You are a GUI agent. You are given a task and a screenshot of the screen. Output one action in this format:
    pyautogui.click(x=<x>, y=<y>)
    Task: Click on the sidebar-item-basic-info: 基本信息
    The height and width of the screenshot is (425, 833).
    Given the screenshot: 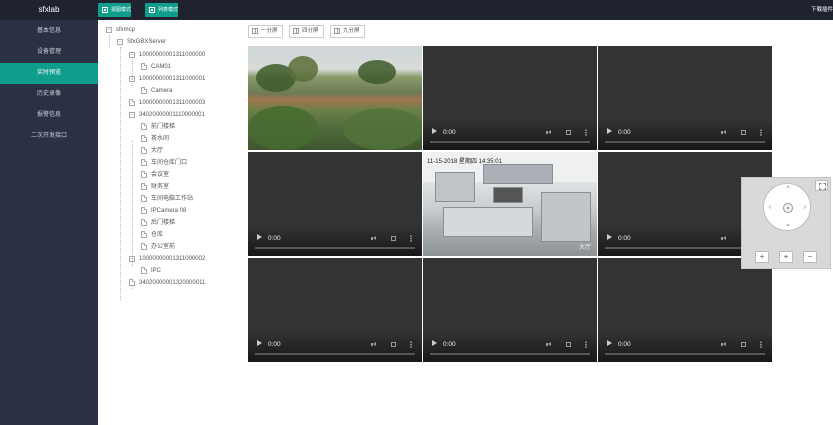 What is the action you would take?
    pyautogui.click(x=49, y=31)
    